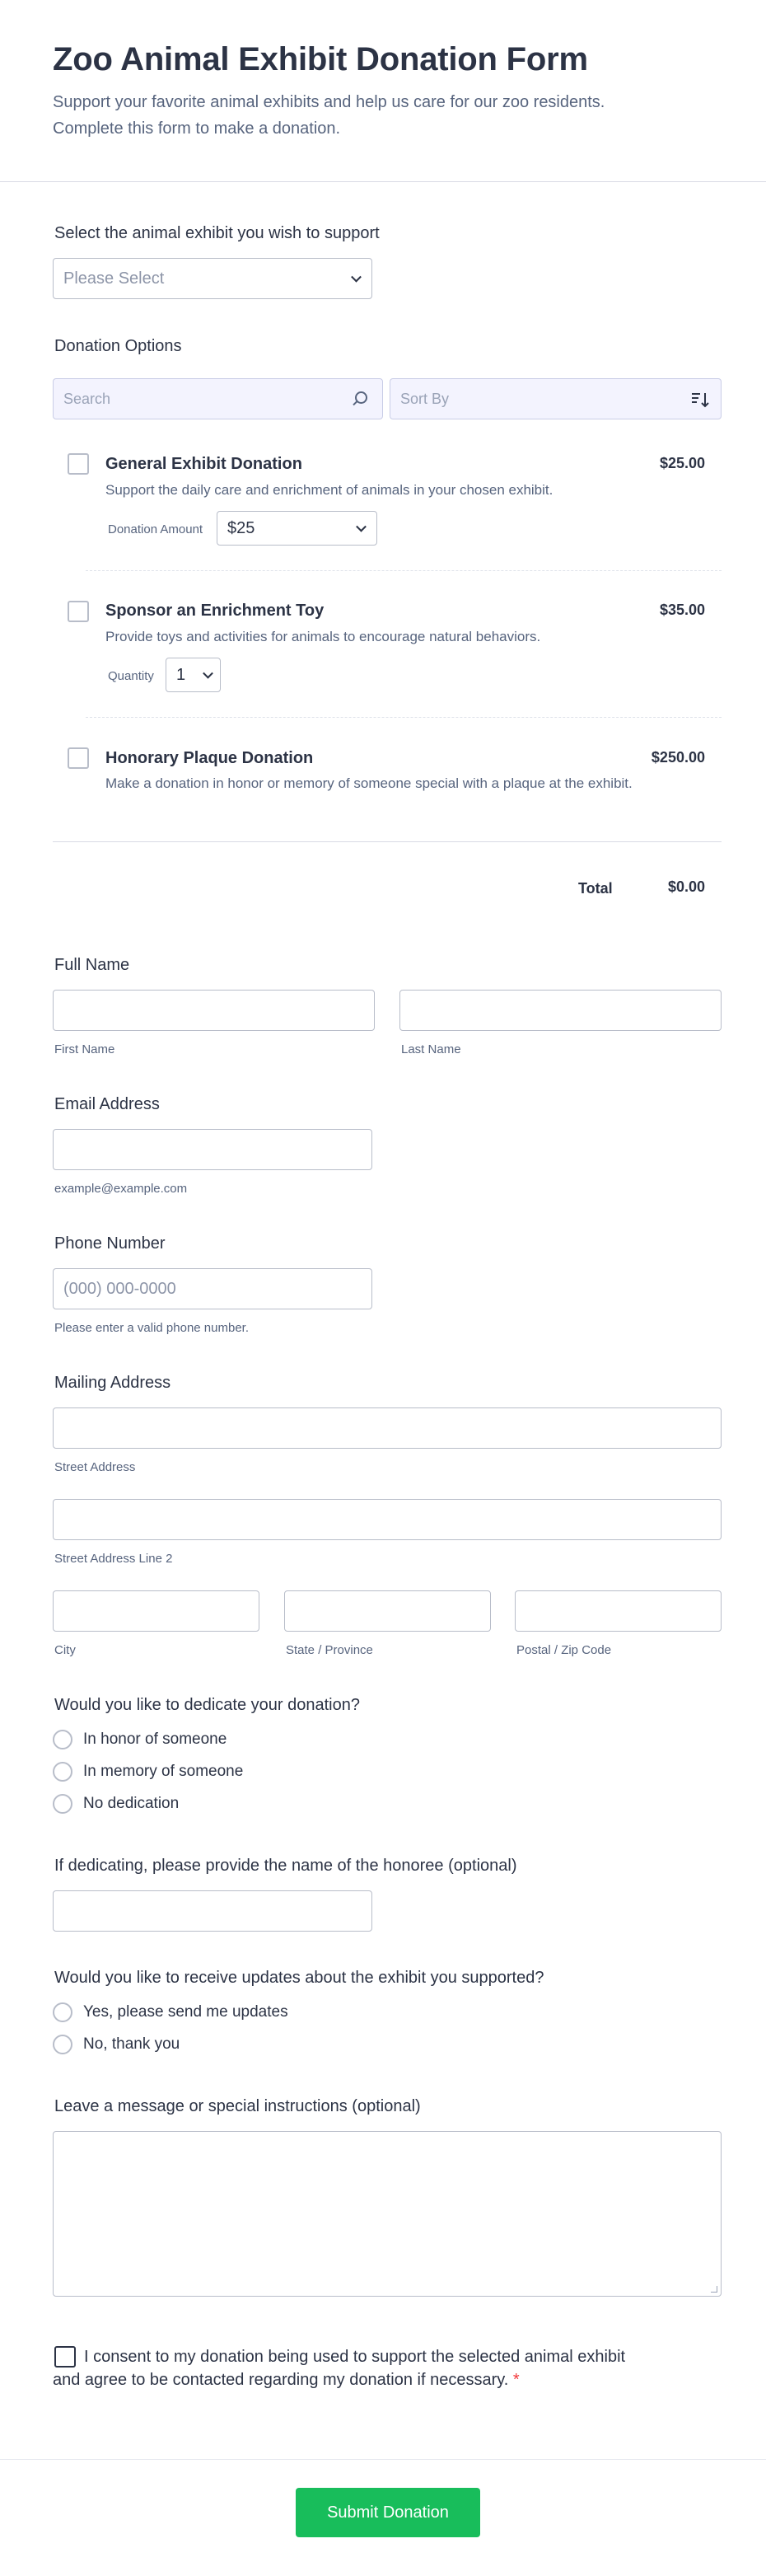 Image resolution: width=766 pixels, height=2576 pixels. Describe the element at coordinates (92, 965) in the screenshot. I see `full-name-label: Full Name` at that location.